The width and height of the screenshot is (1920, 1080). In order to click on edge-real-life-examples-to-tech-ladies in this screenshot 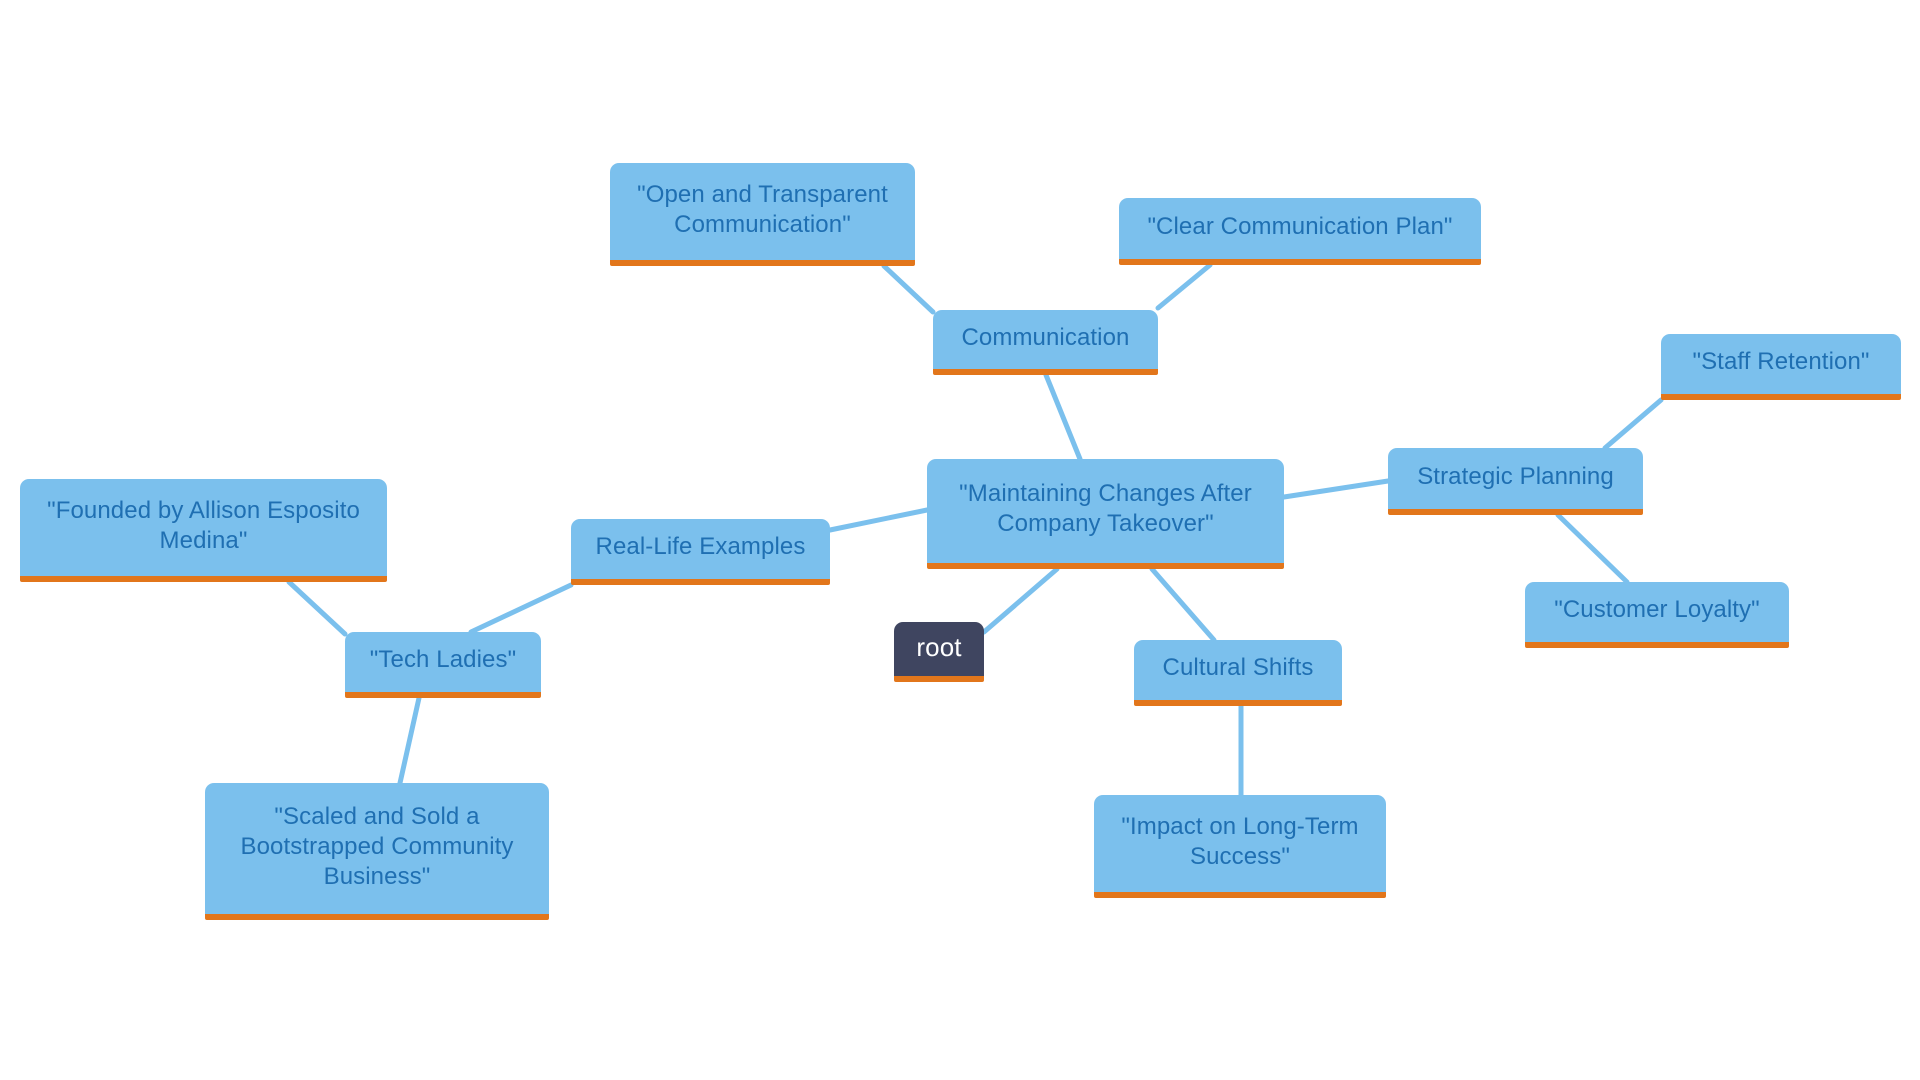, I will do `click(521, 608)`.